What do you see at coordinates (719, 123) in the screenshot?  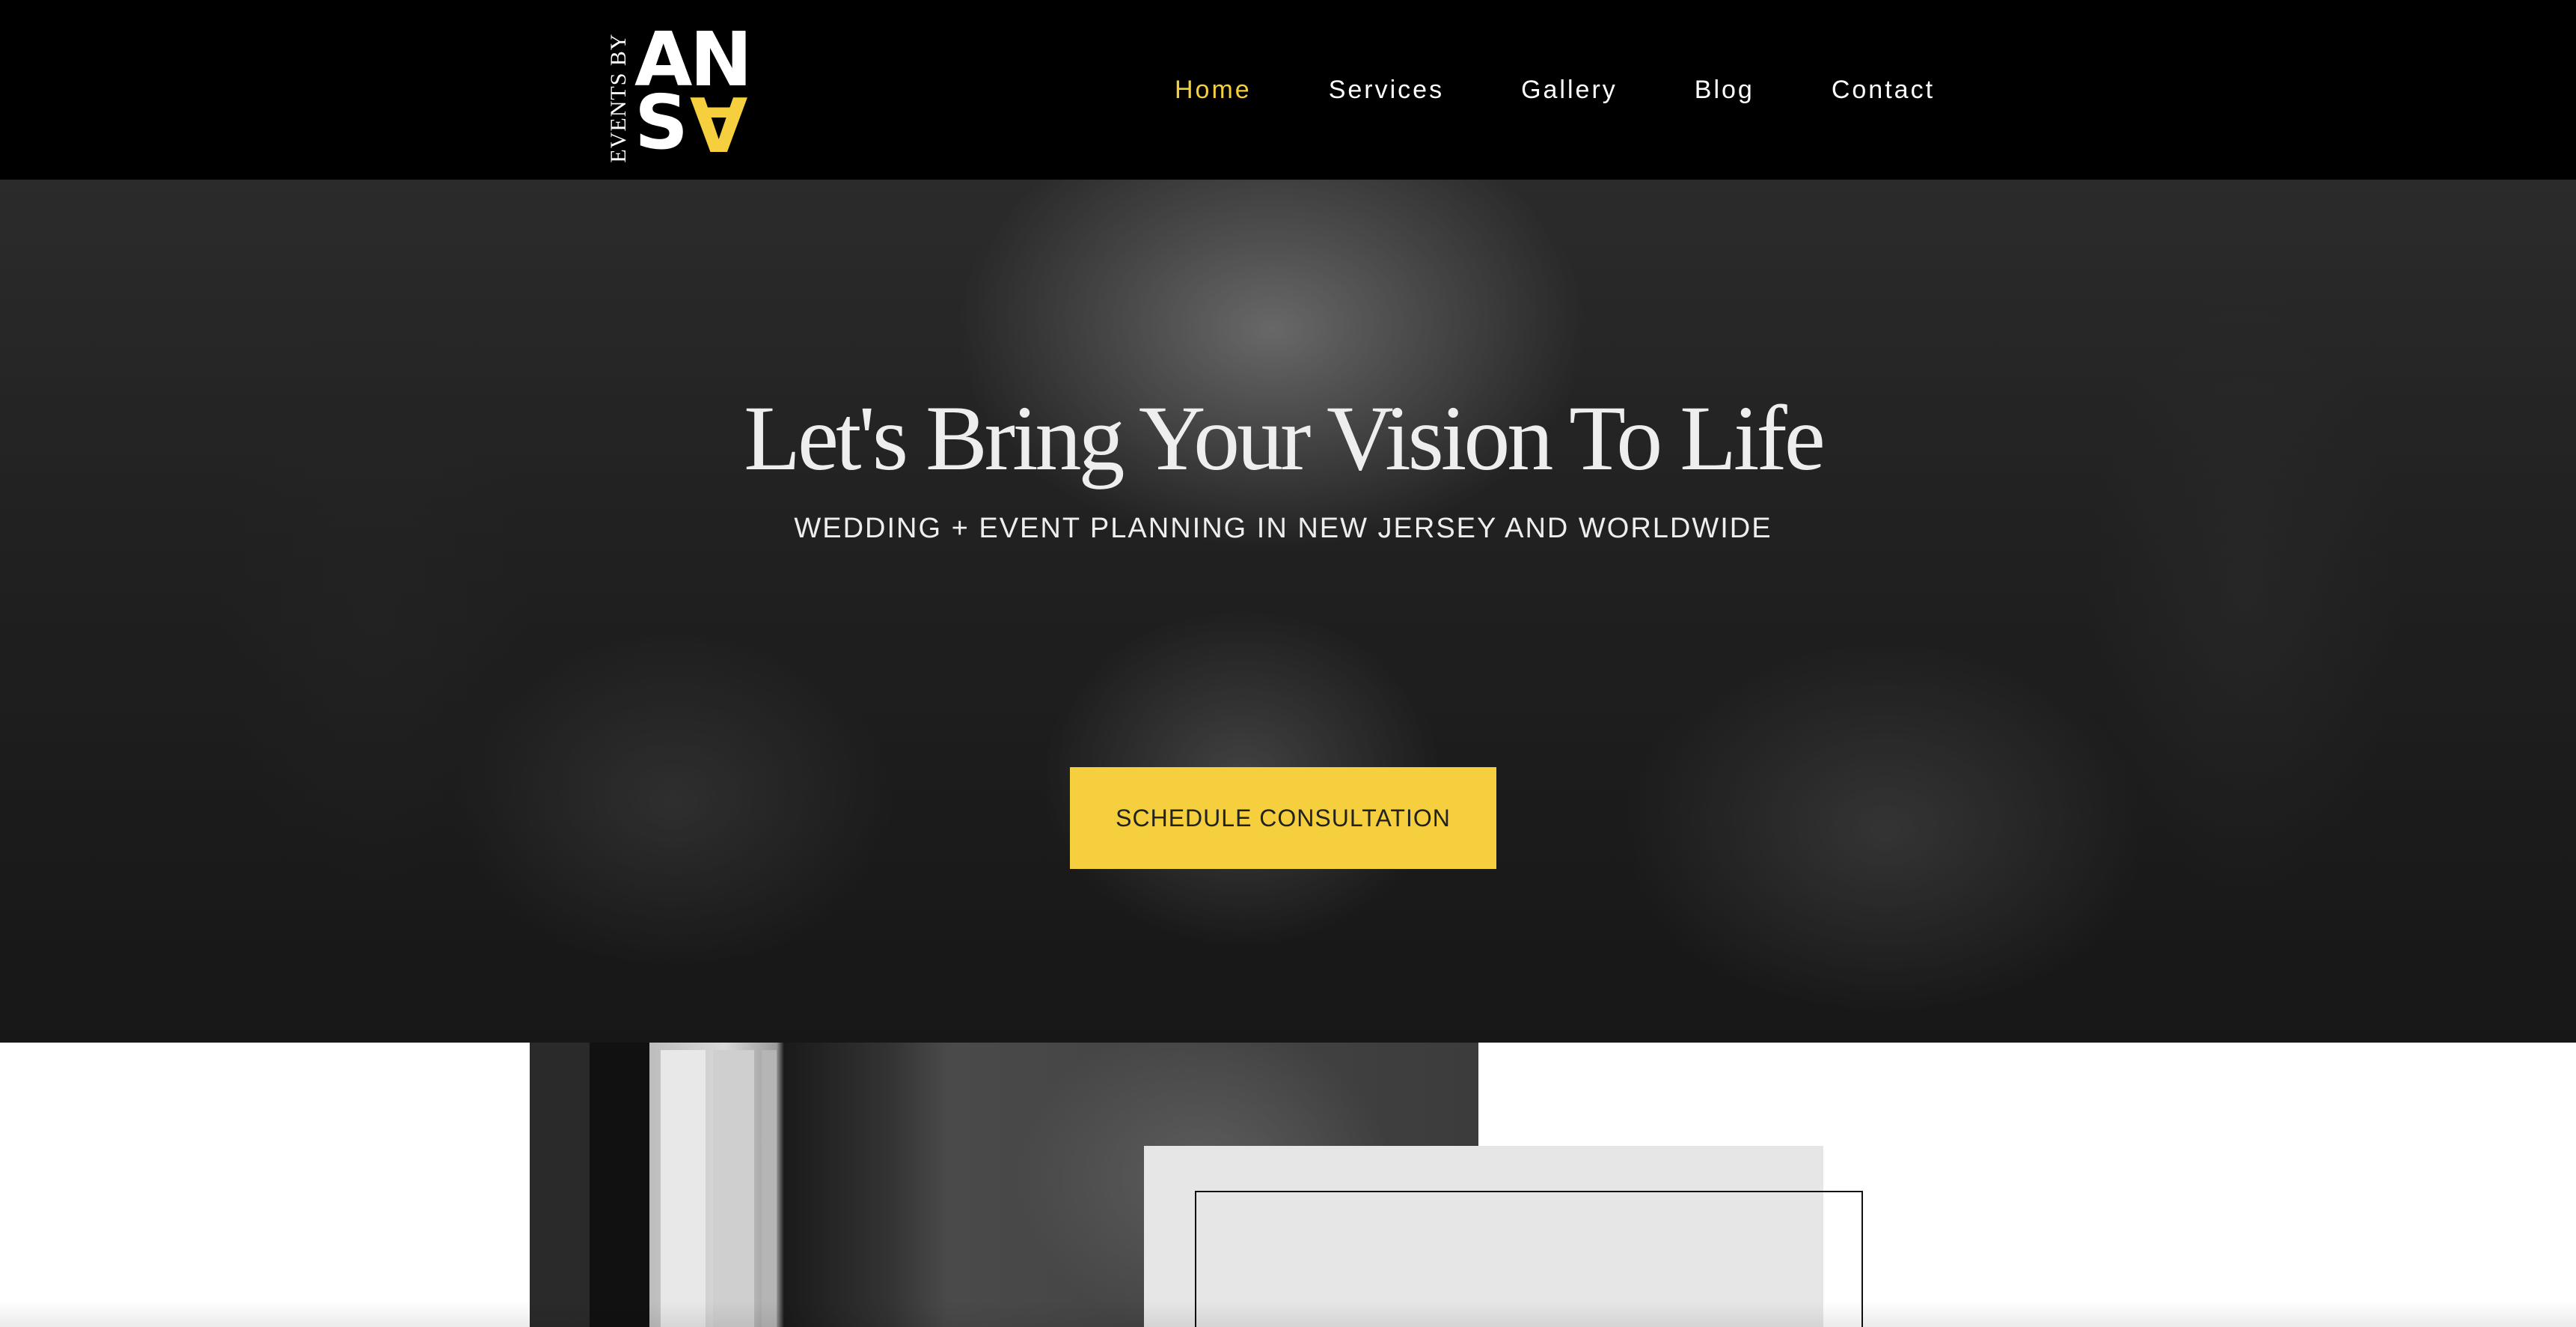 I see `logo-letter-a-inverted: A` at bounding box center [719, 123].